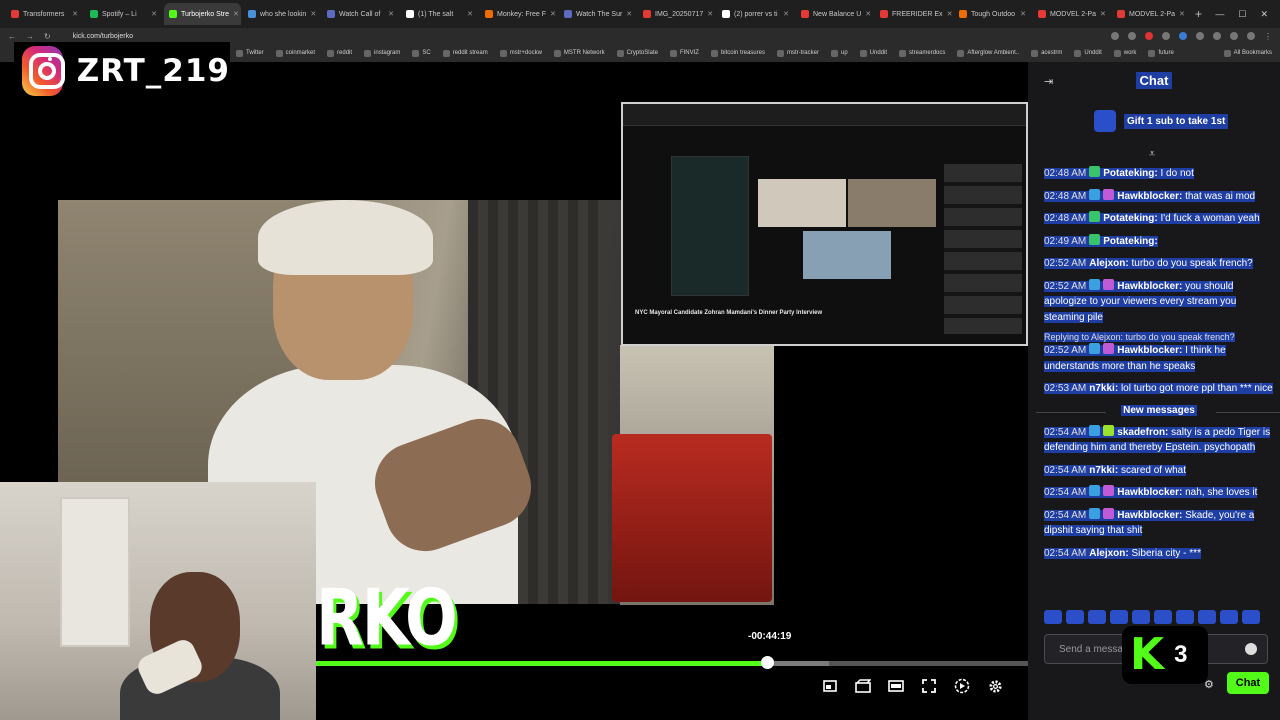  I want to click on forward-icon: →, so click(30, 36).